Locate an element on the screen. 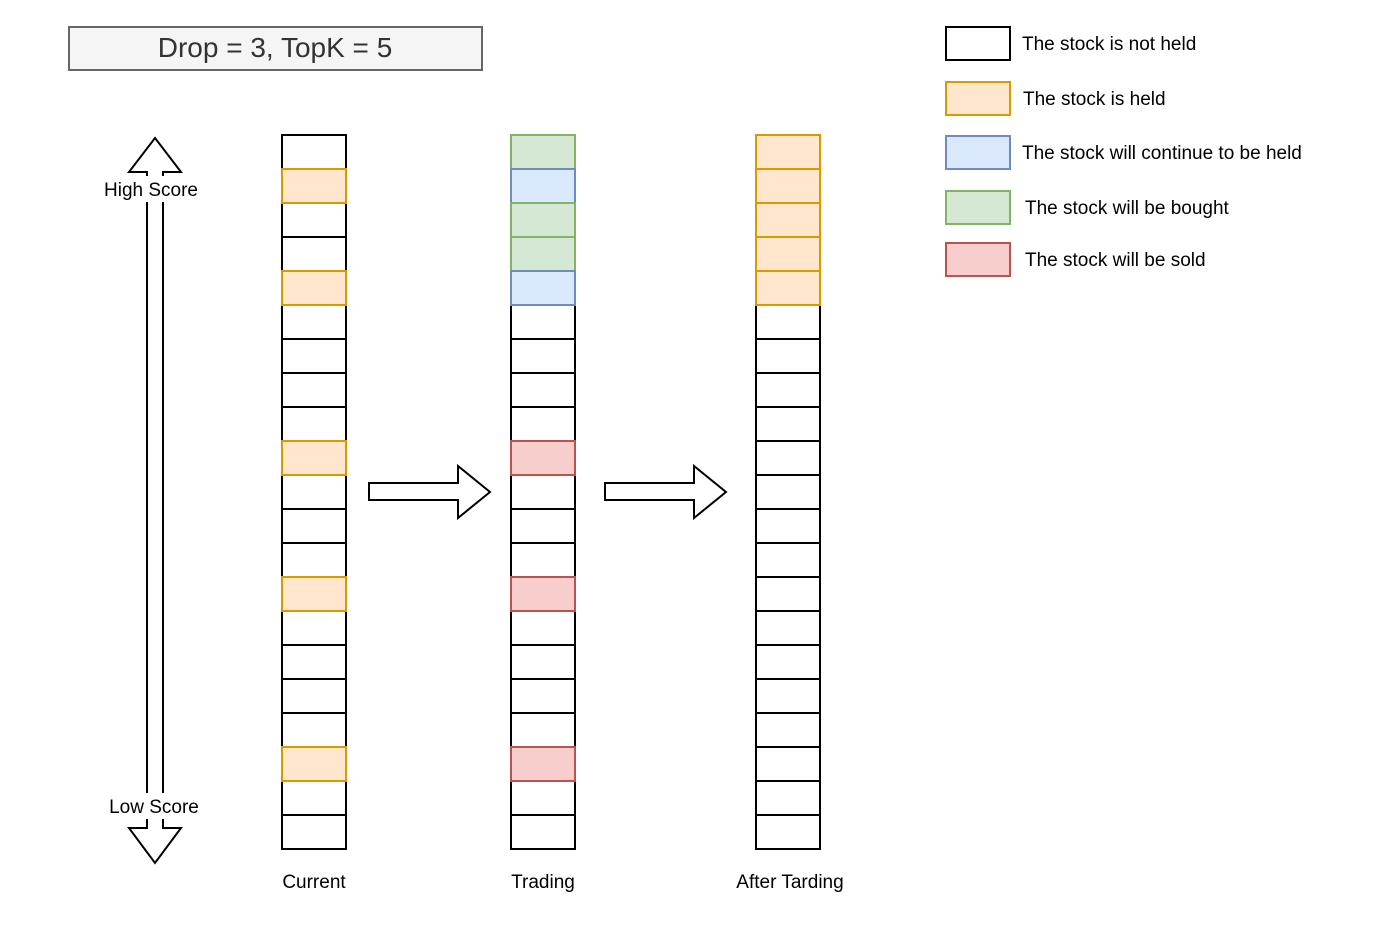  legend-item-empty: The stock is not held is located at coordinates (1070, 43).